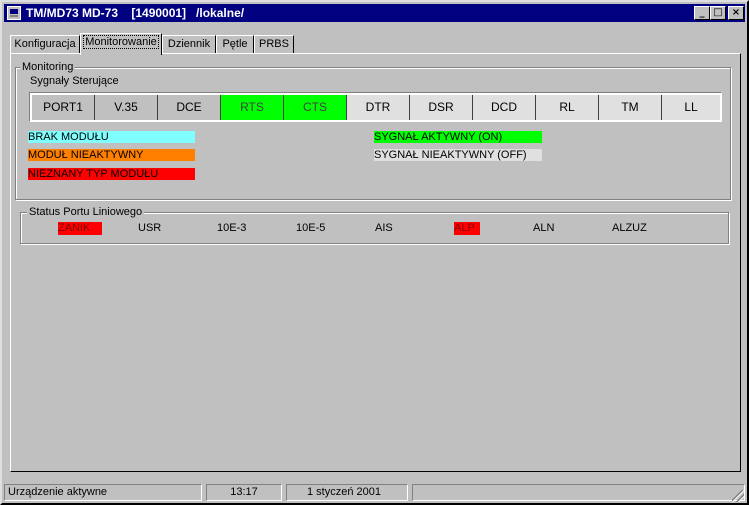  I want to click on legend-label: SYGNAŁ NIEAKTYWNY (OFF), so click(450, 155).